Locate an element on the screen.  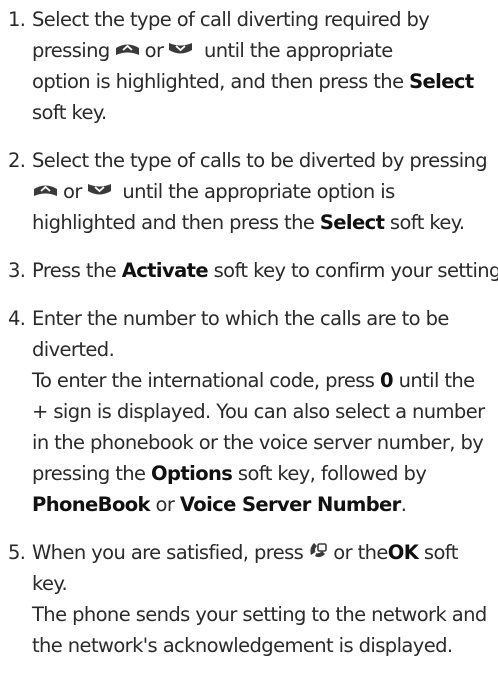
zero-key-label: 0 is located at coordinates (386, 380).